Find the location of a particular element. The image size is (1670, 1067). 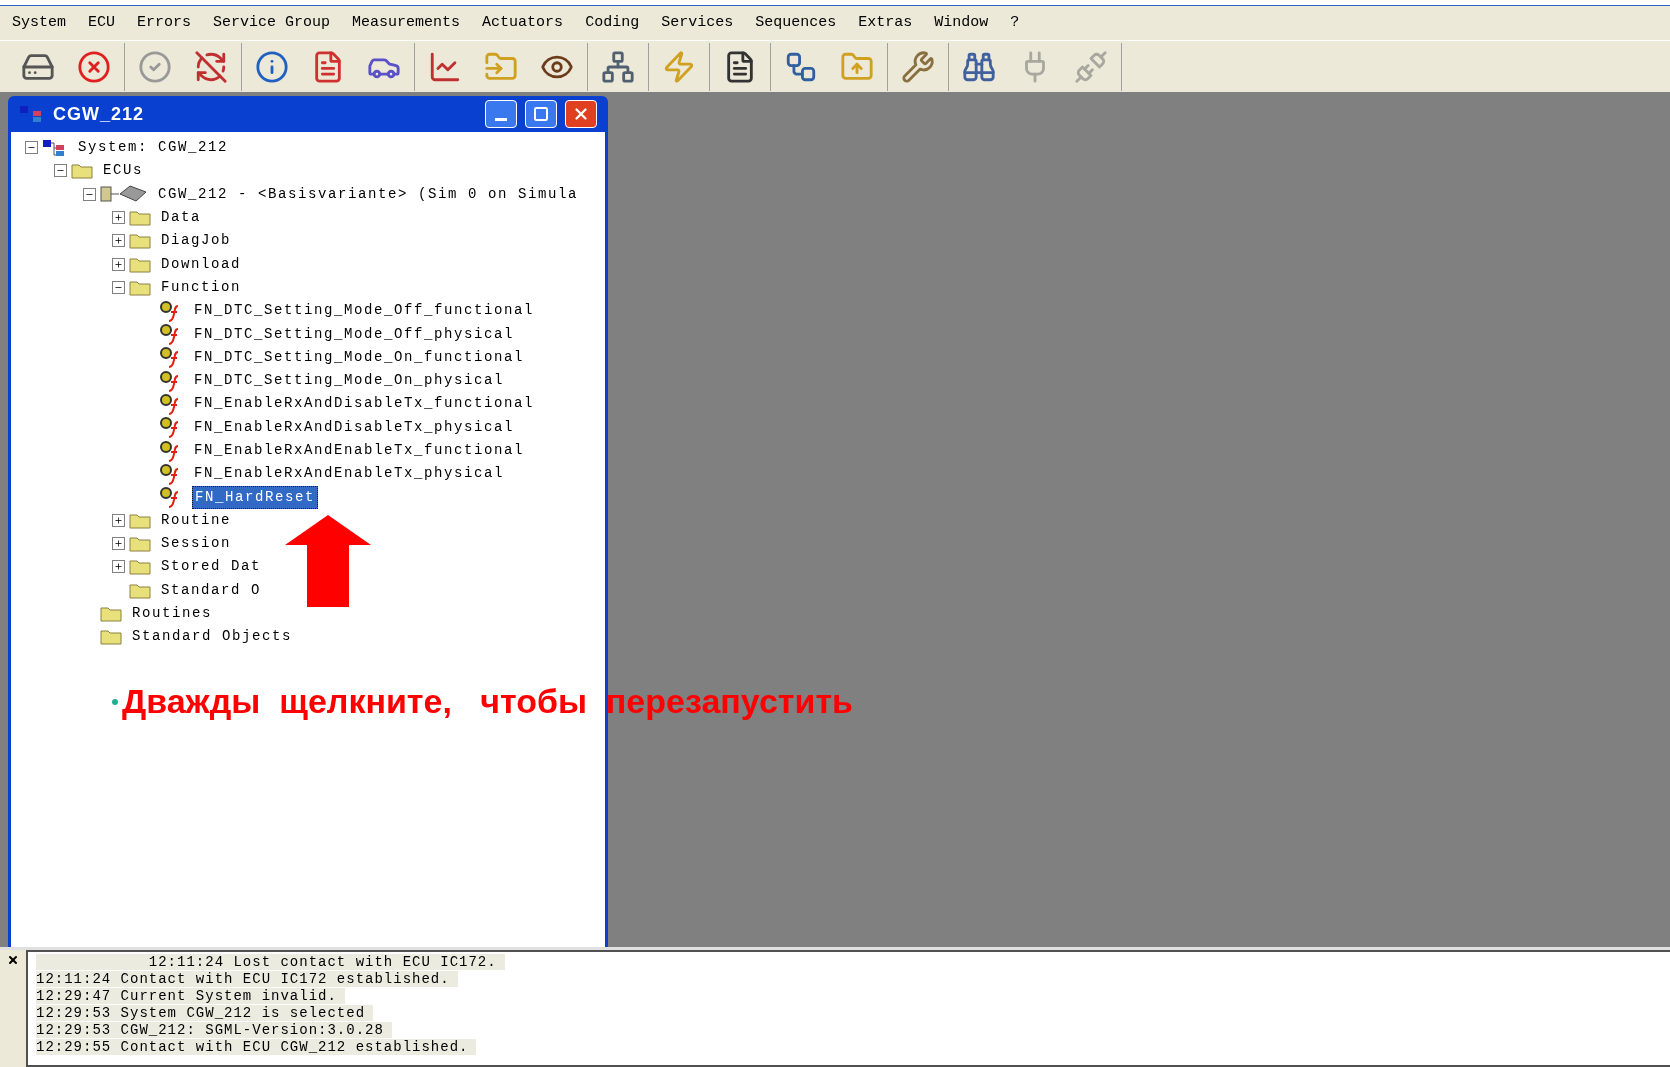

check-circle-icon is located at coordinates (155, 66).